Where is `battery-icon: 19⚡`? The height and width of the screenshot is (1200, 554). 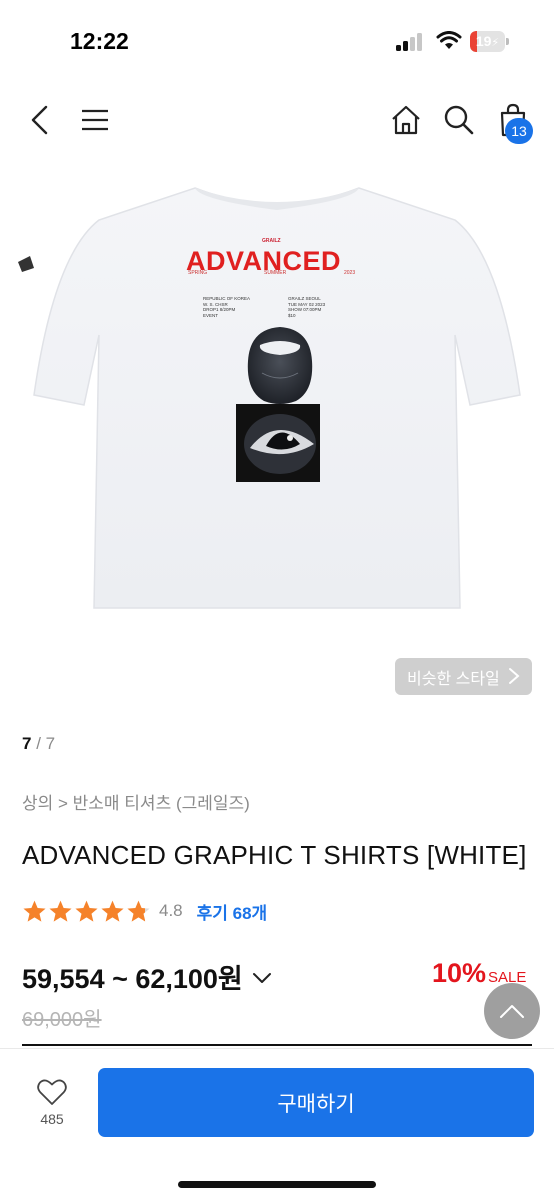
battery-icon: 19⚡ is located at coordinates (490, 41).